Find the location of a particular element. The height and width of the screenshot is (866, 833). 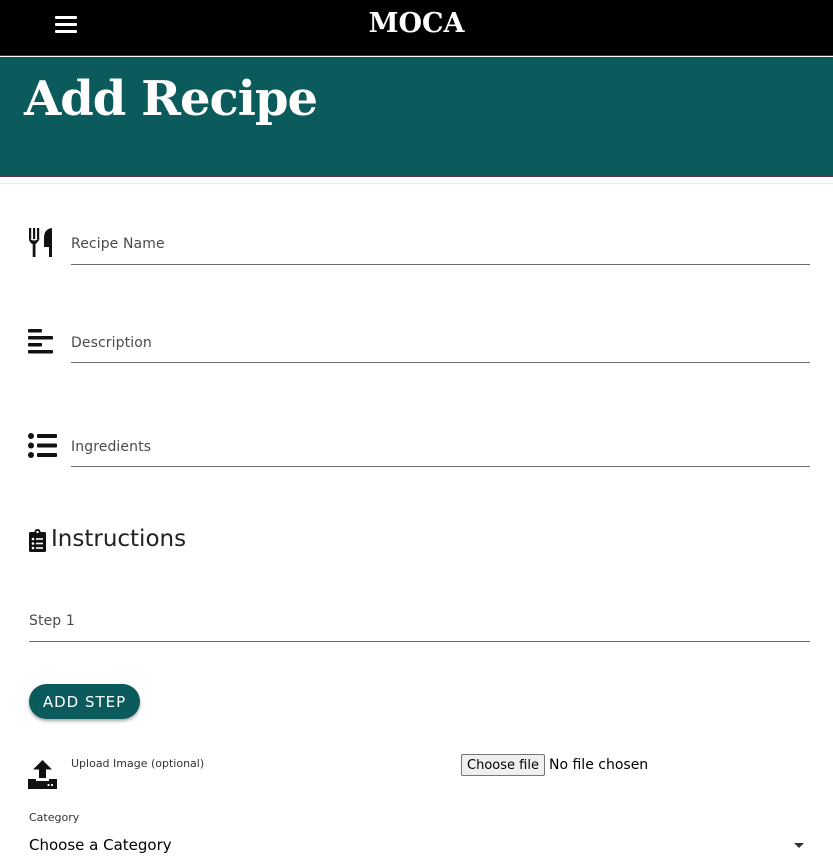

description-field: Description is located at coordinates (416, 345).